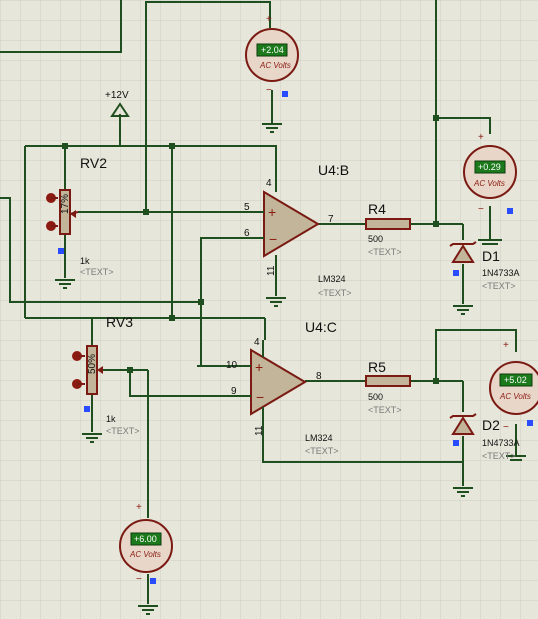  I want to click on voltmeter-3-plus: +, so click(506, 345).